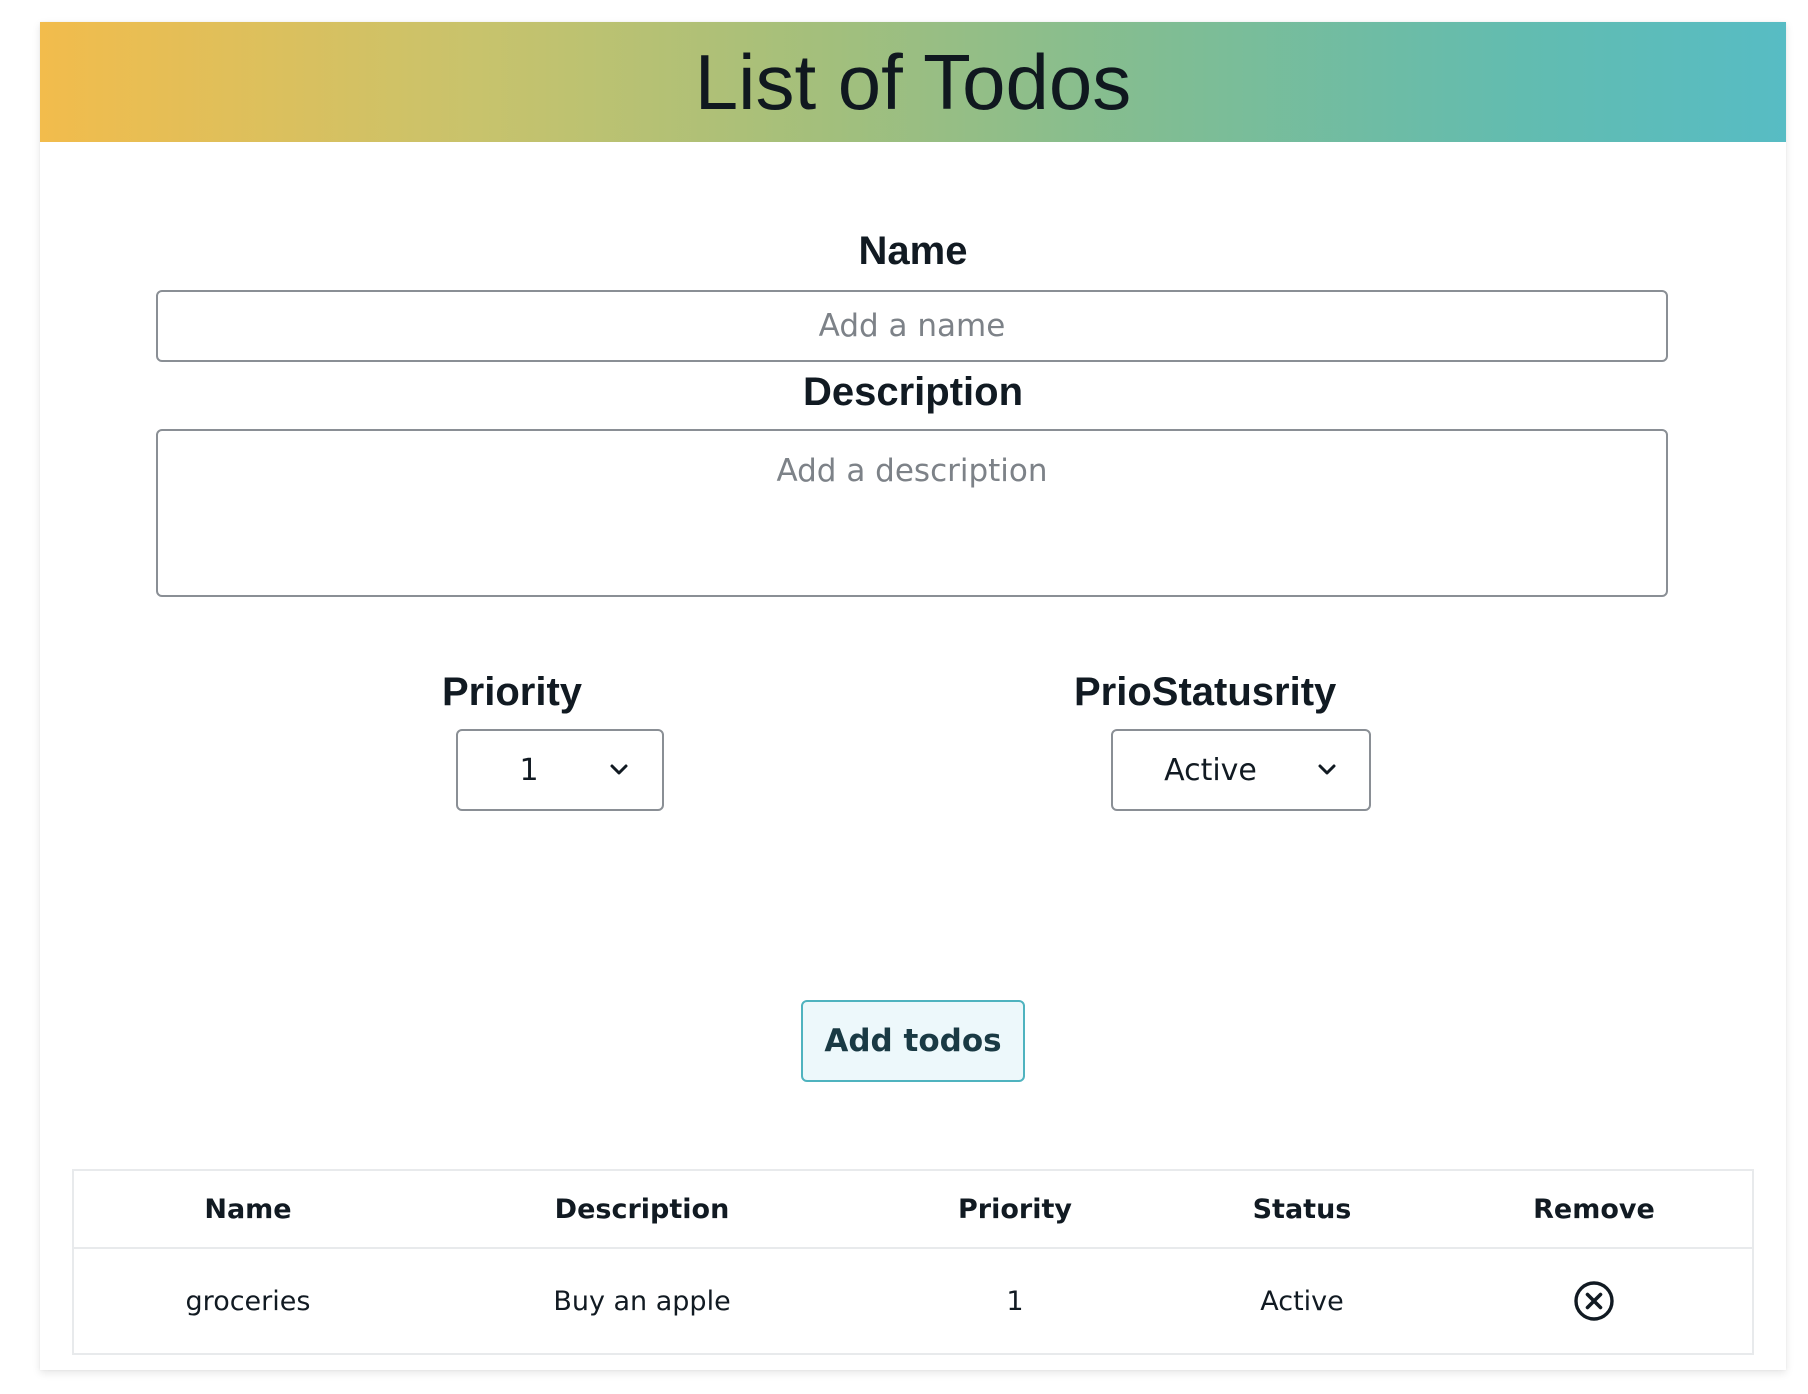 This screenshot has height=1394, width=1808. I want to click on name-input, so click(912, 326).